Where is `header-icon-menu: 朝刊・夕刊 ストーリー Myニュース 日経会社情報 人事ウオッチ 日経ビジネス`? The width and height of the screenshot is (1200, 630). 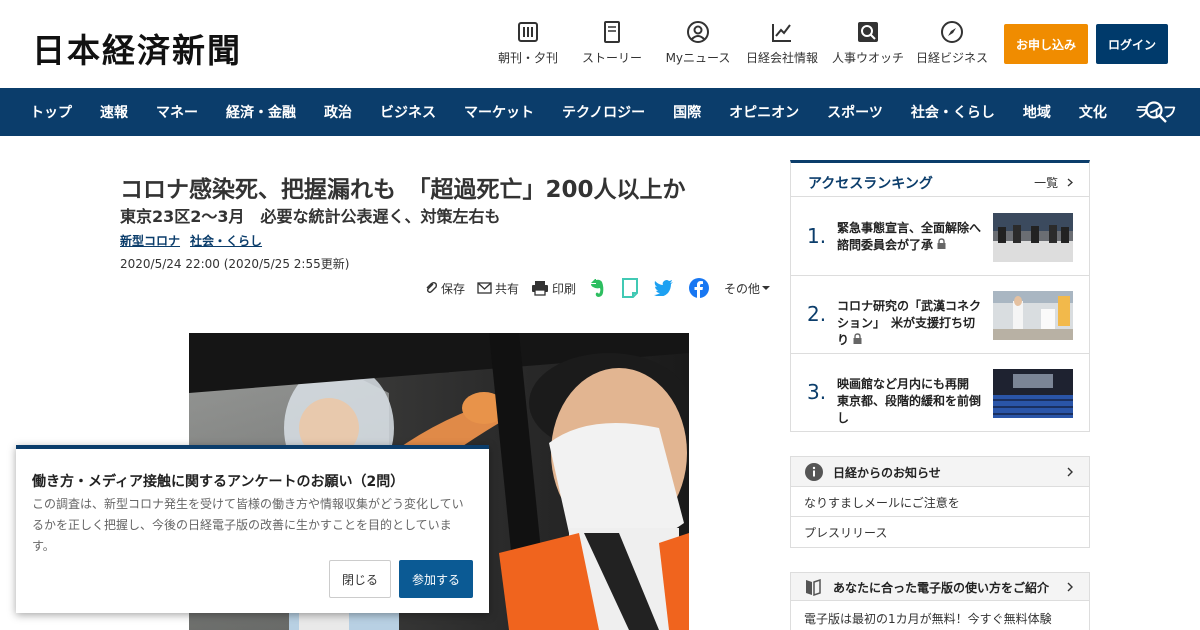 header-icon-menu: 朝刊・夕刊 ストーリー Myニュース 日経会社情報 人事ウオッチ 日経ビジネス is located at coordinates (742, 43).